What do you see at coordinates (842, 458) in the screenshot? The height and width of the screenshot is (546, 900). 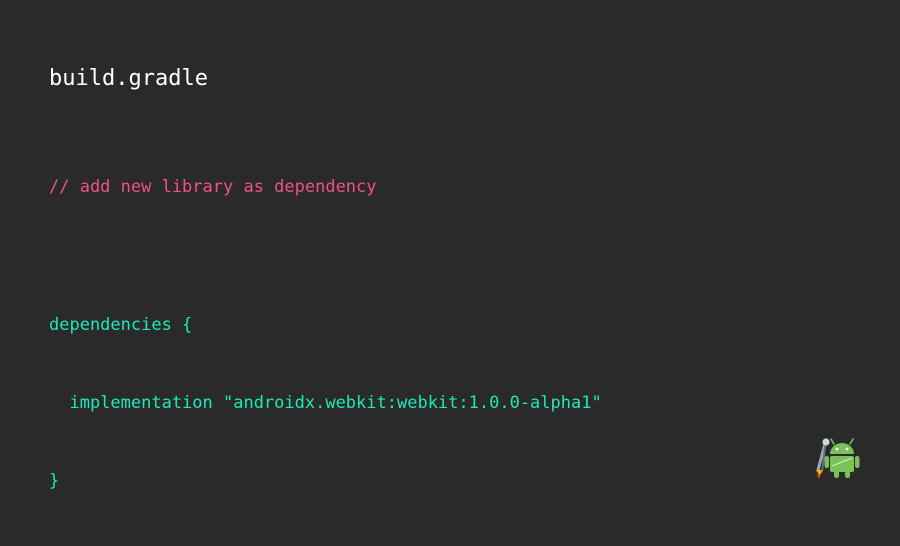 I see `android-robot-icon` at bounding box center [842, 458].